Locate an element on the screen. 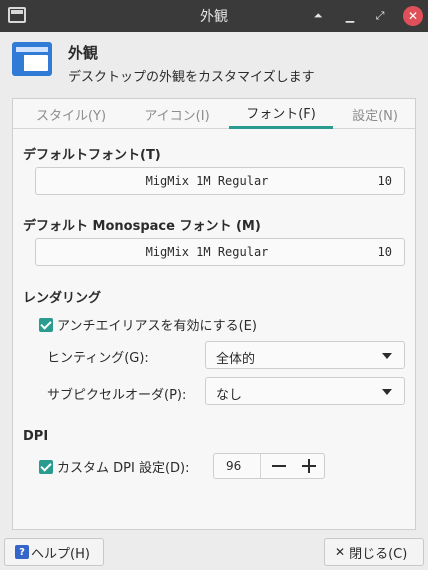 The width and height of the screenshot is (428, 570). tab-settings: 設定(N) is located at coordinates (375, 114).